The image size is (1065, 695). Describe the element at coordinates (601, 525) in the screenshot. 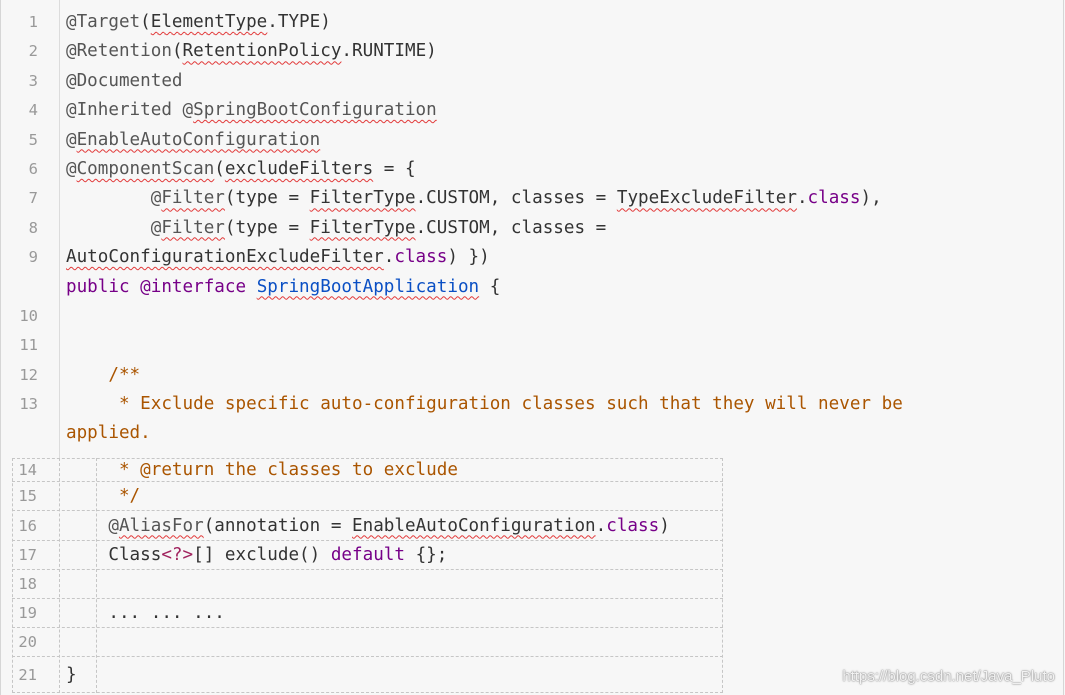

I see `code-token-plain: .` at that location.